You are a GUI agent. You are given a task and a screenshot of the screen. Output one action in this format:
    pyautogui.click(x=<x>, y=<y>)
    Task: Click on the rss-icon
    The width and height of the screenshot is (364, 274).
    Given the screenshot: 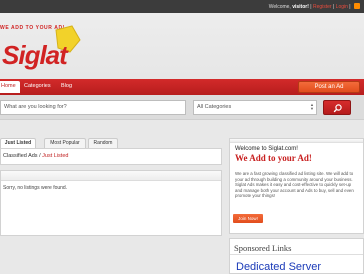 What is the action you would take?
    pyautogui.click(x=357, y=6)
    